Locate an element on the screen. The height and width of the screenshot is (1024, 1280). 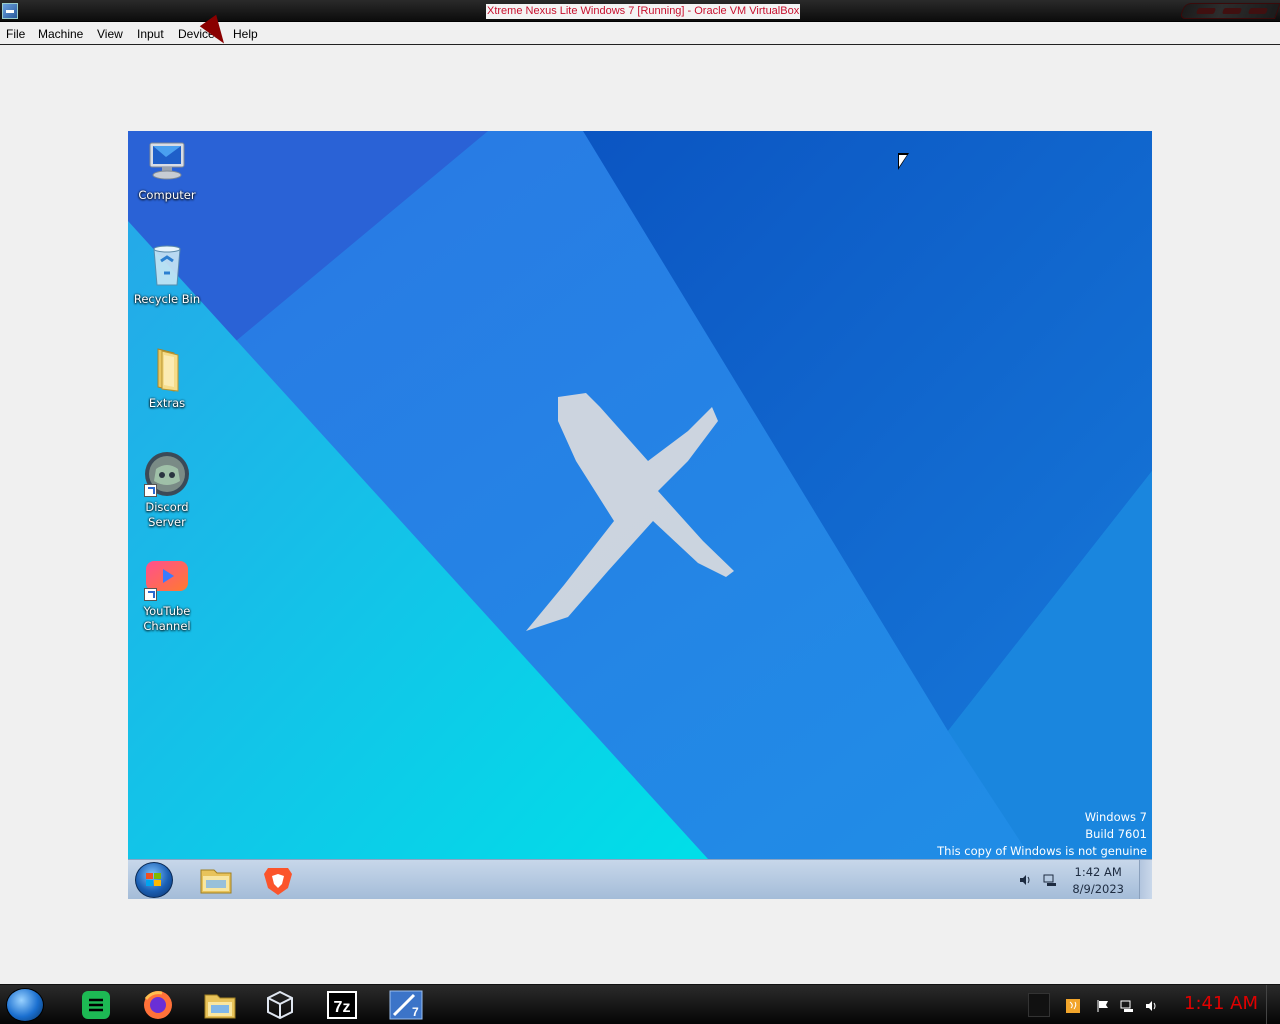
svg-text: 7z is located at coordinates (342, 1007).